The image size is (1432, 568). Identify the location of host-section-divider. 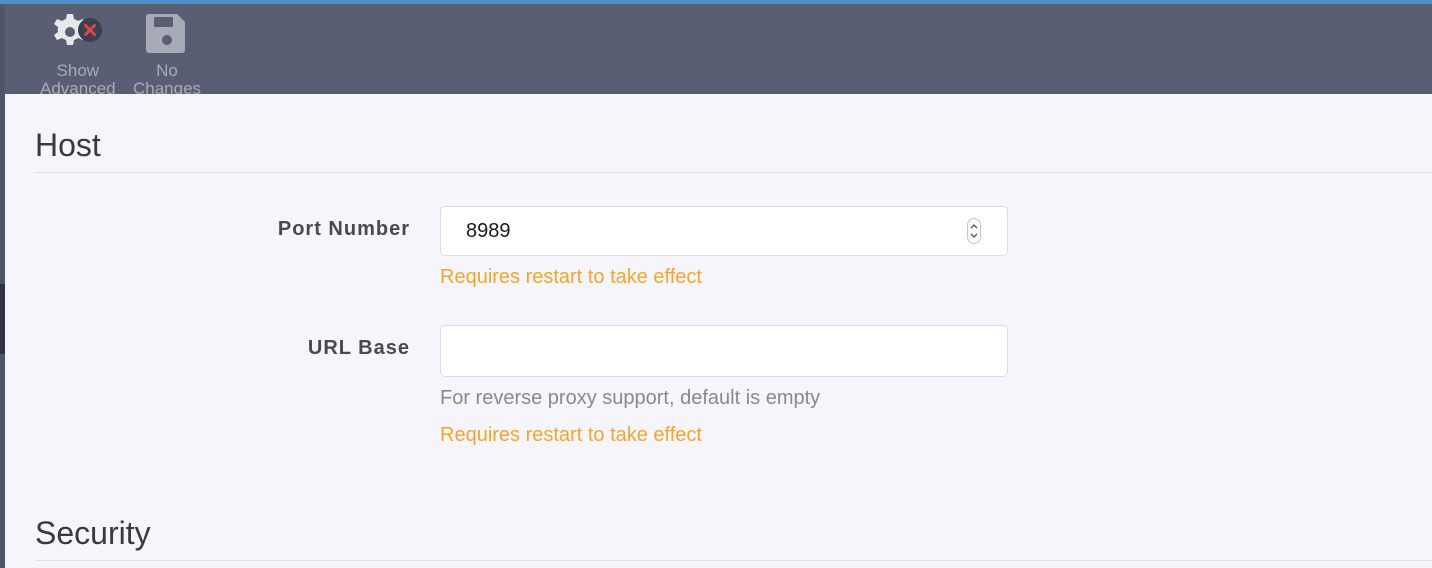
(733, 172).